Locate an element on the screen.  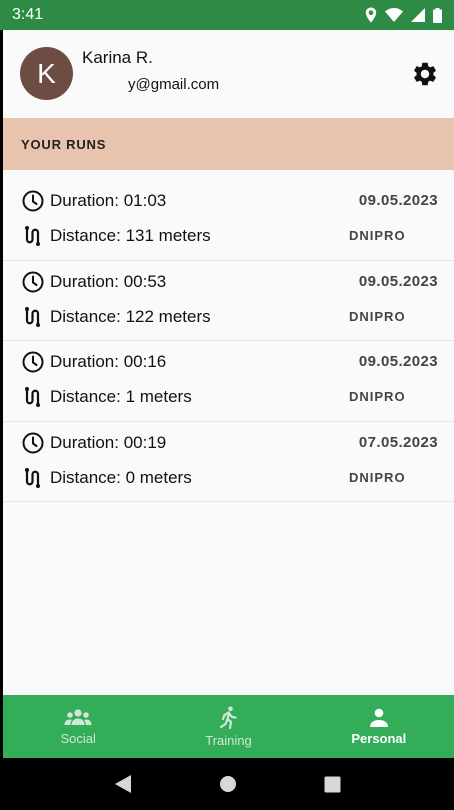
section-header: YOUR RUNS is located at coordinates (228, 144).